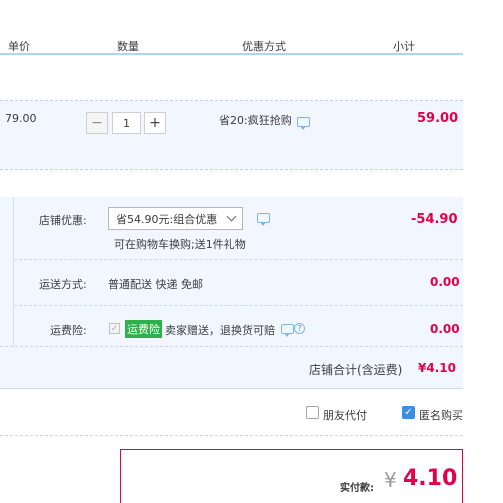 The height and width of the screenshot is (503, 503). What do you see at coordinates (299, 328) in the screenshot?
I see `help-icon: ?` at bounding box center [299, 328].